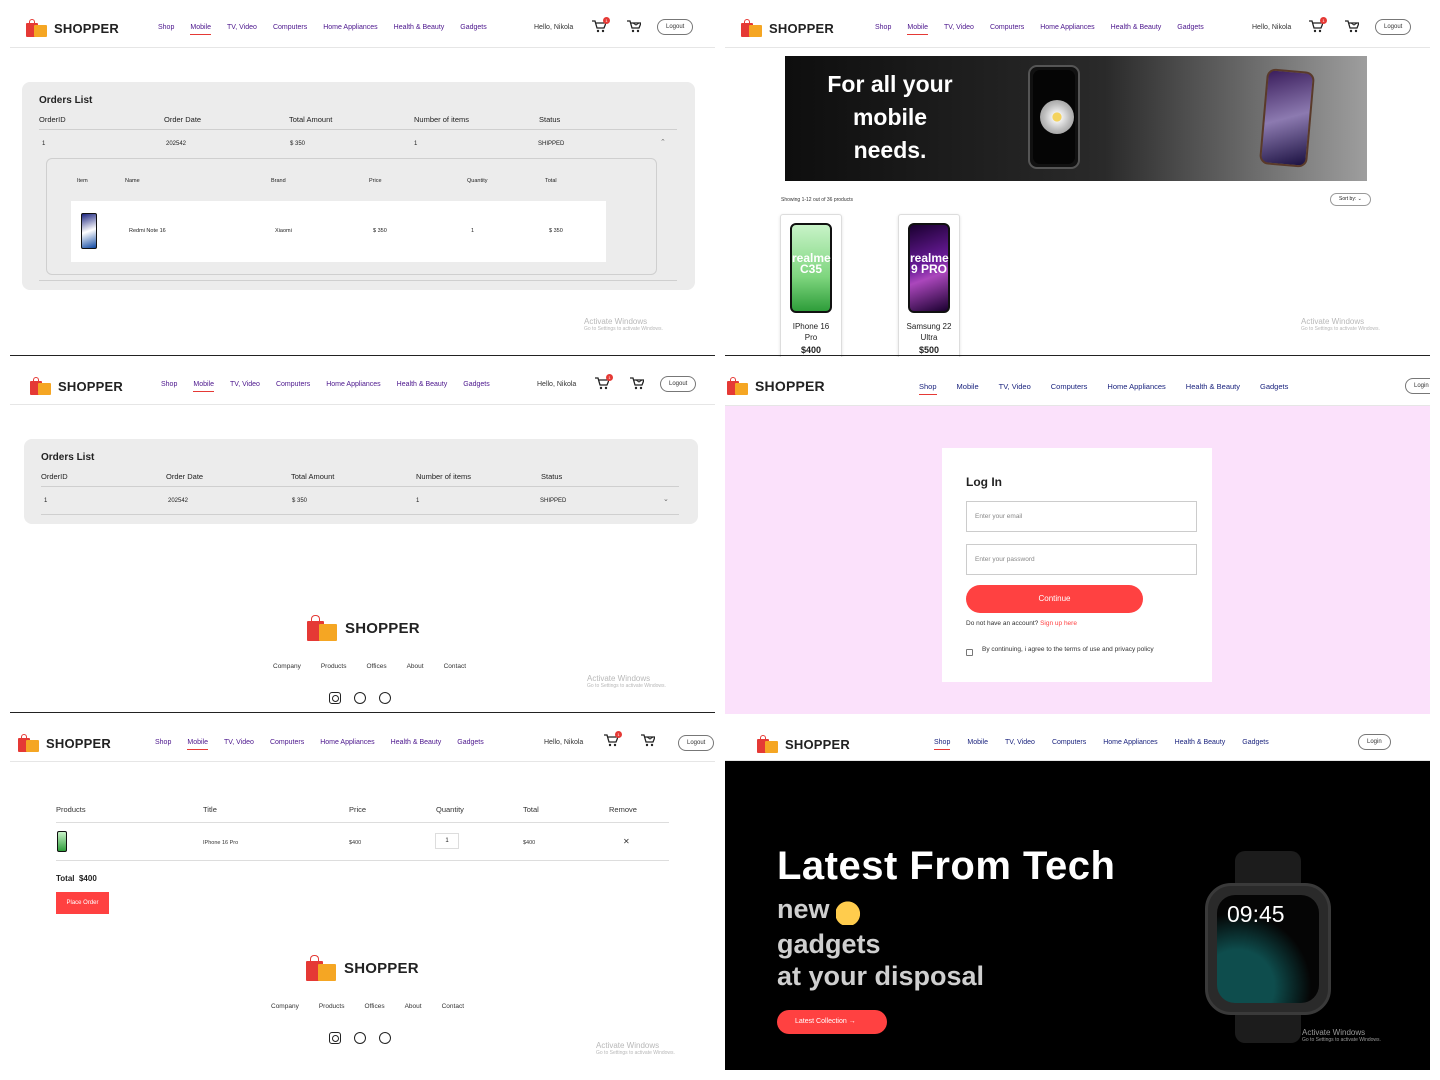 The width and height of the screenshot is (1440, 1080). I want to click on signup-link: Sign up here, so click(1058, 623).